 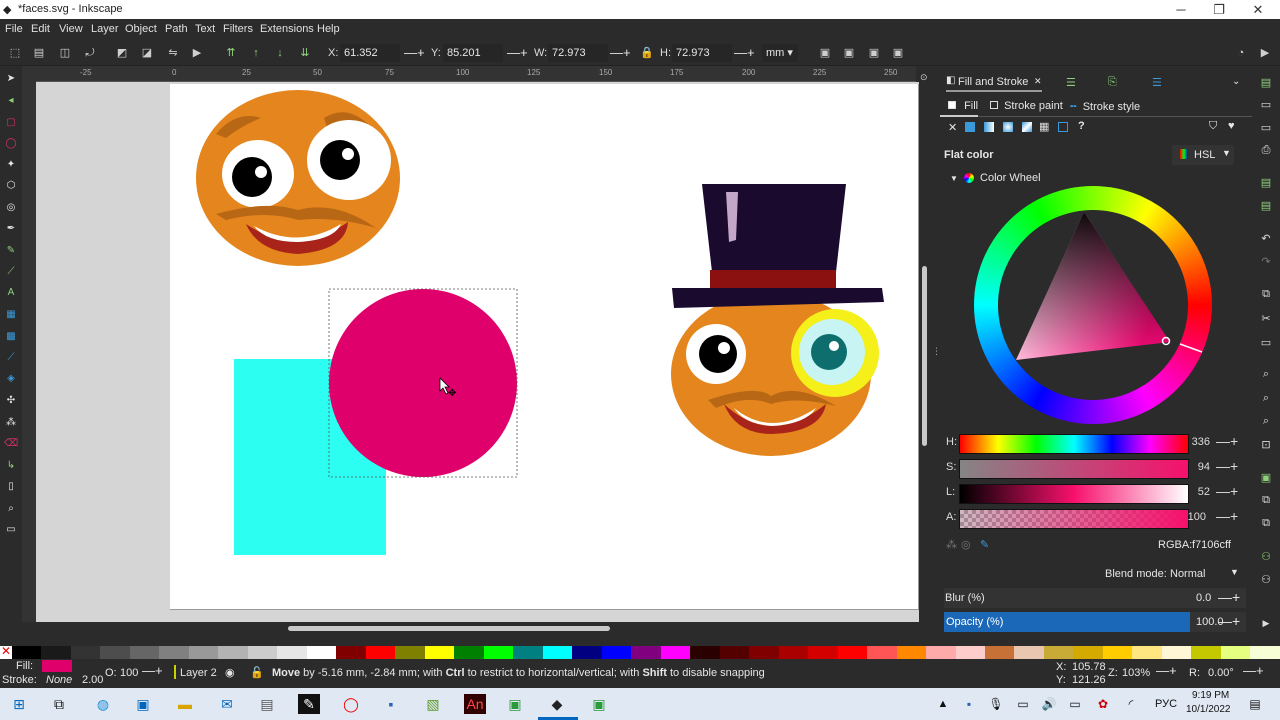 I want to click on close-tab-icon: ✕, so click(x=1038, y=81).